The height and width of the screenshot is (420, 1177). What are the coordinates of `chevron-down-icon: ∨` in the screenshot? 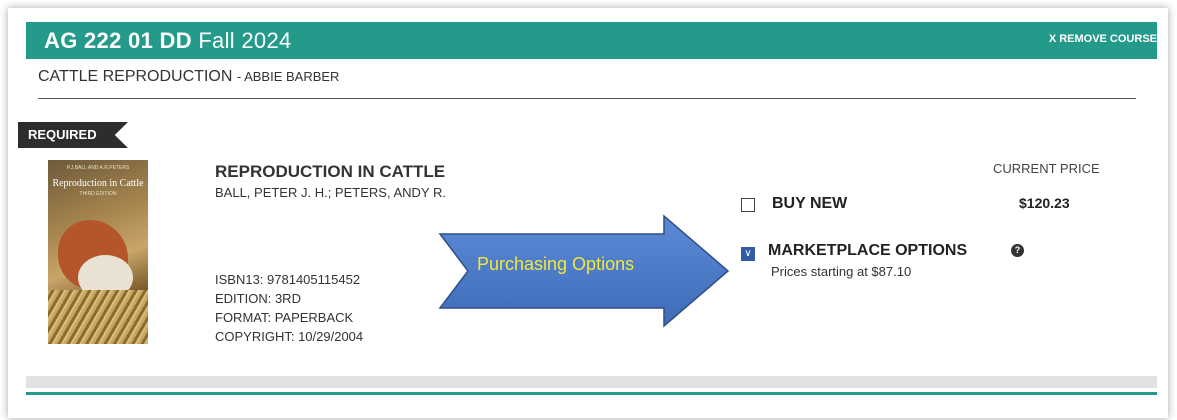 It's located at (748, 253).